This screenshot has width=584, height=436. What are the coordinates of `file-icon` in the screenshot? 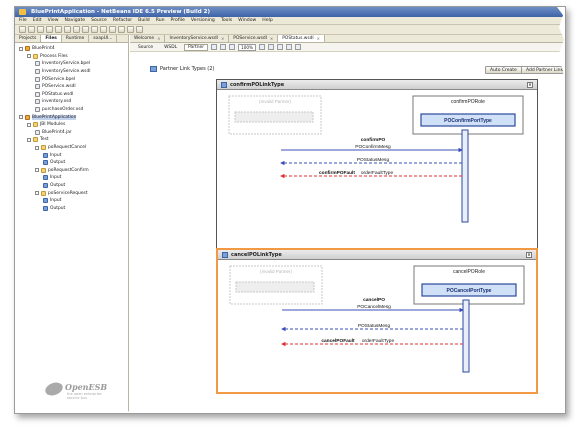 It's located at (37, 110).